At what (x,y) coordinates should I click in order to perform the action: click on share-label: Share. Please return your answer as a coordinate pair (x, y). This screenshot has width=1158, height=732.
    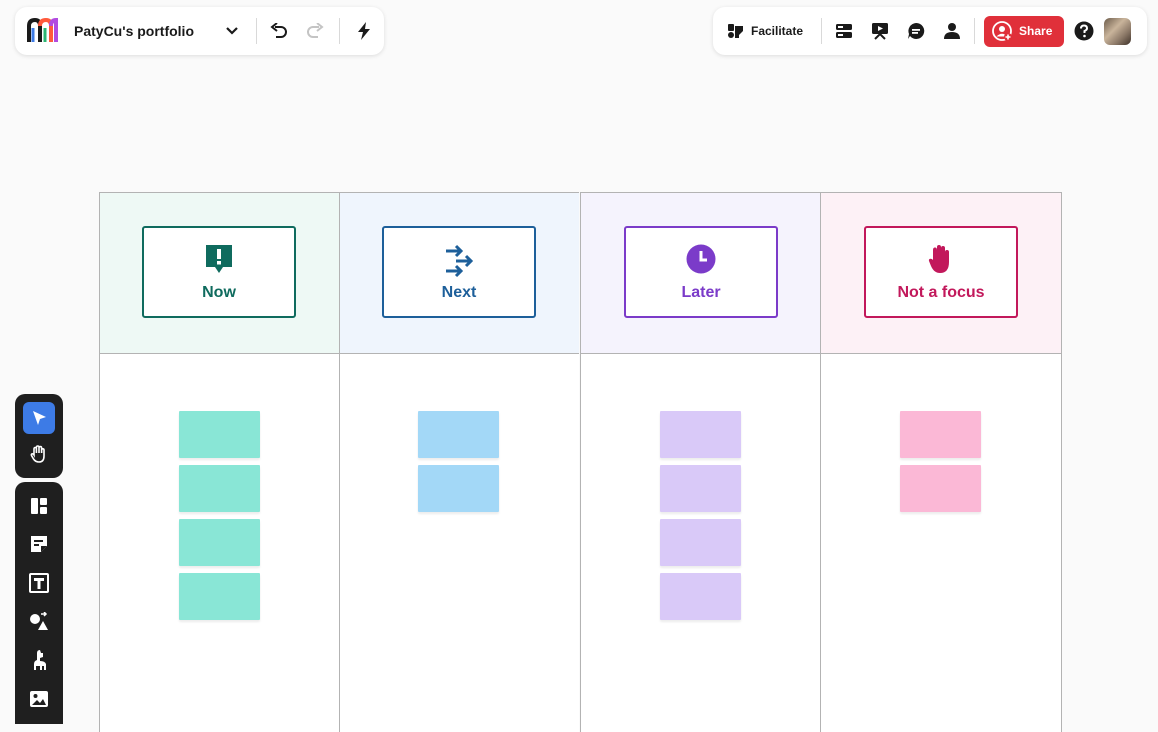
    Looking at the image, I should click on (1036, 31).